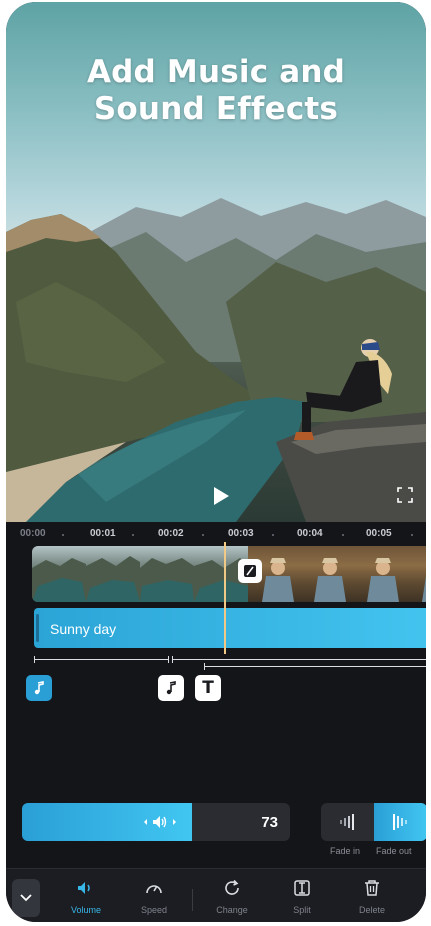  What do you see at coordinates (302, 899) in the screenshot?
I see `tool-split: Split` at bounding box center [302, 899].